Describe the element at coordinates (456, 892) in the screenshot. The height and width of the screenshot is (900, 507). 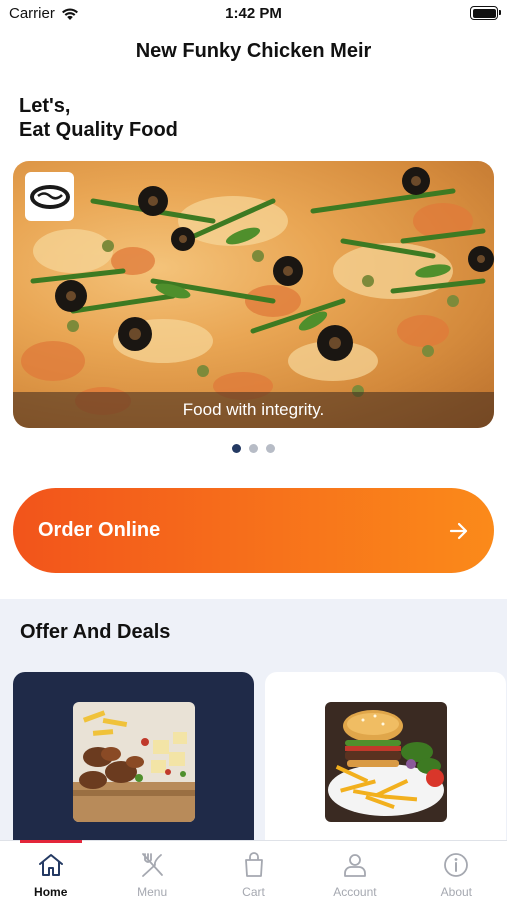
I see `tab-about-label: About` at that location.